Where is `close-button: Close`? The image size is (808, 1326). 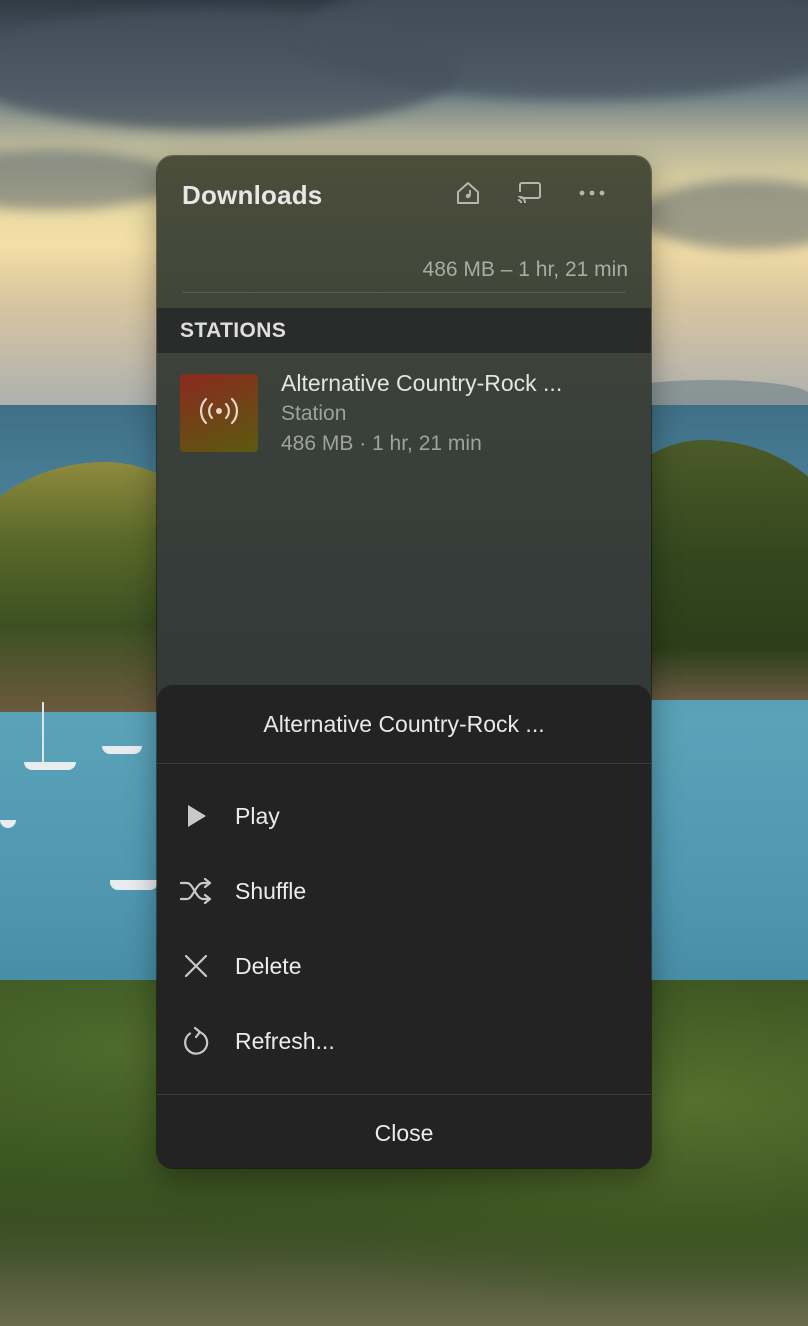 close-button: Close is located at coordinates (404, 1131).